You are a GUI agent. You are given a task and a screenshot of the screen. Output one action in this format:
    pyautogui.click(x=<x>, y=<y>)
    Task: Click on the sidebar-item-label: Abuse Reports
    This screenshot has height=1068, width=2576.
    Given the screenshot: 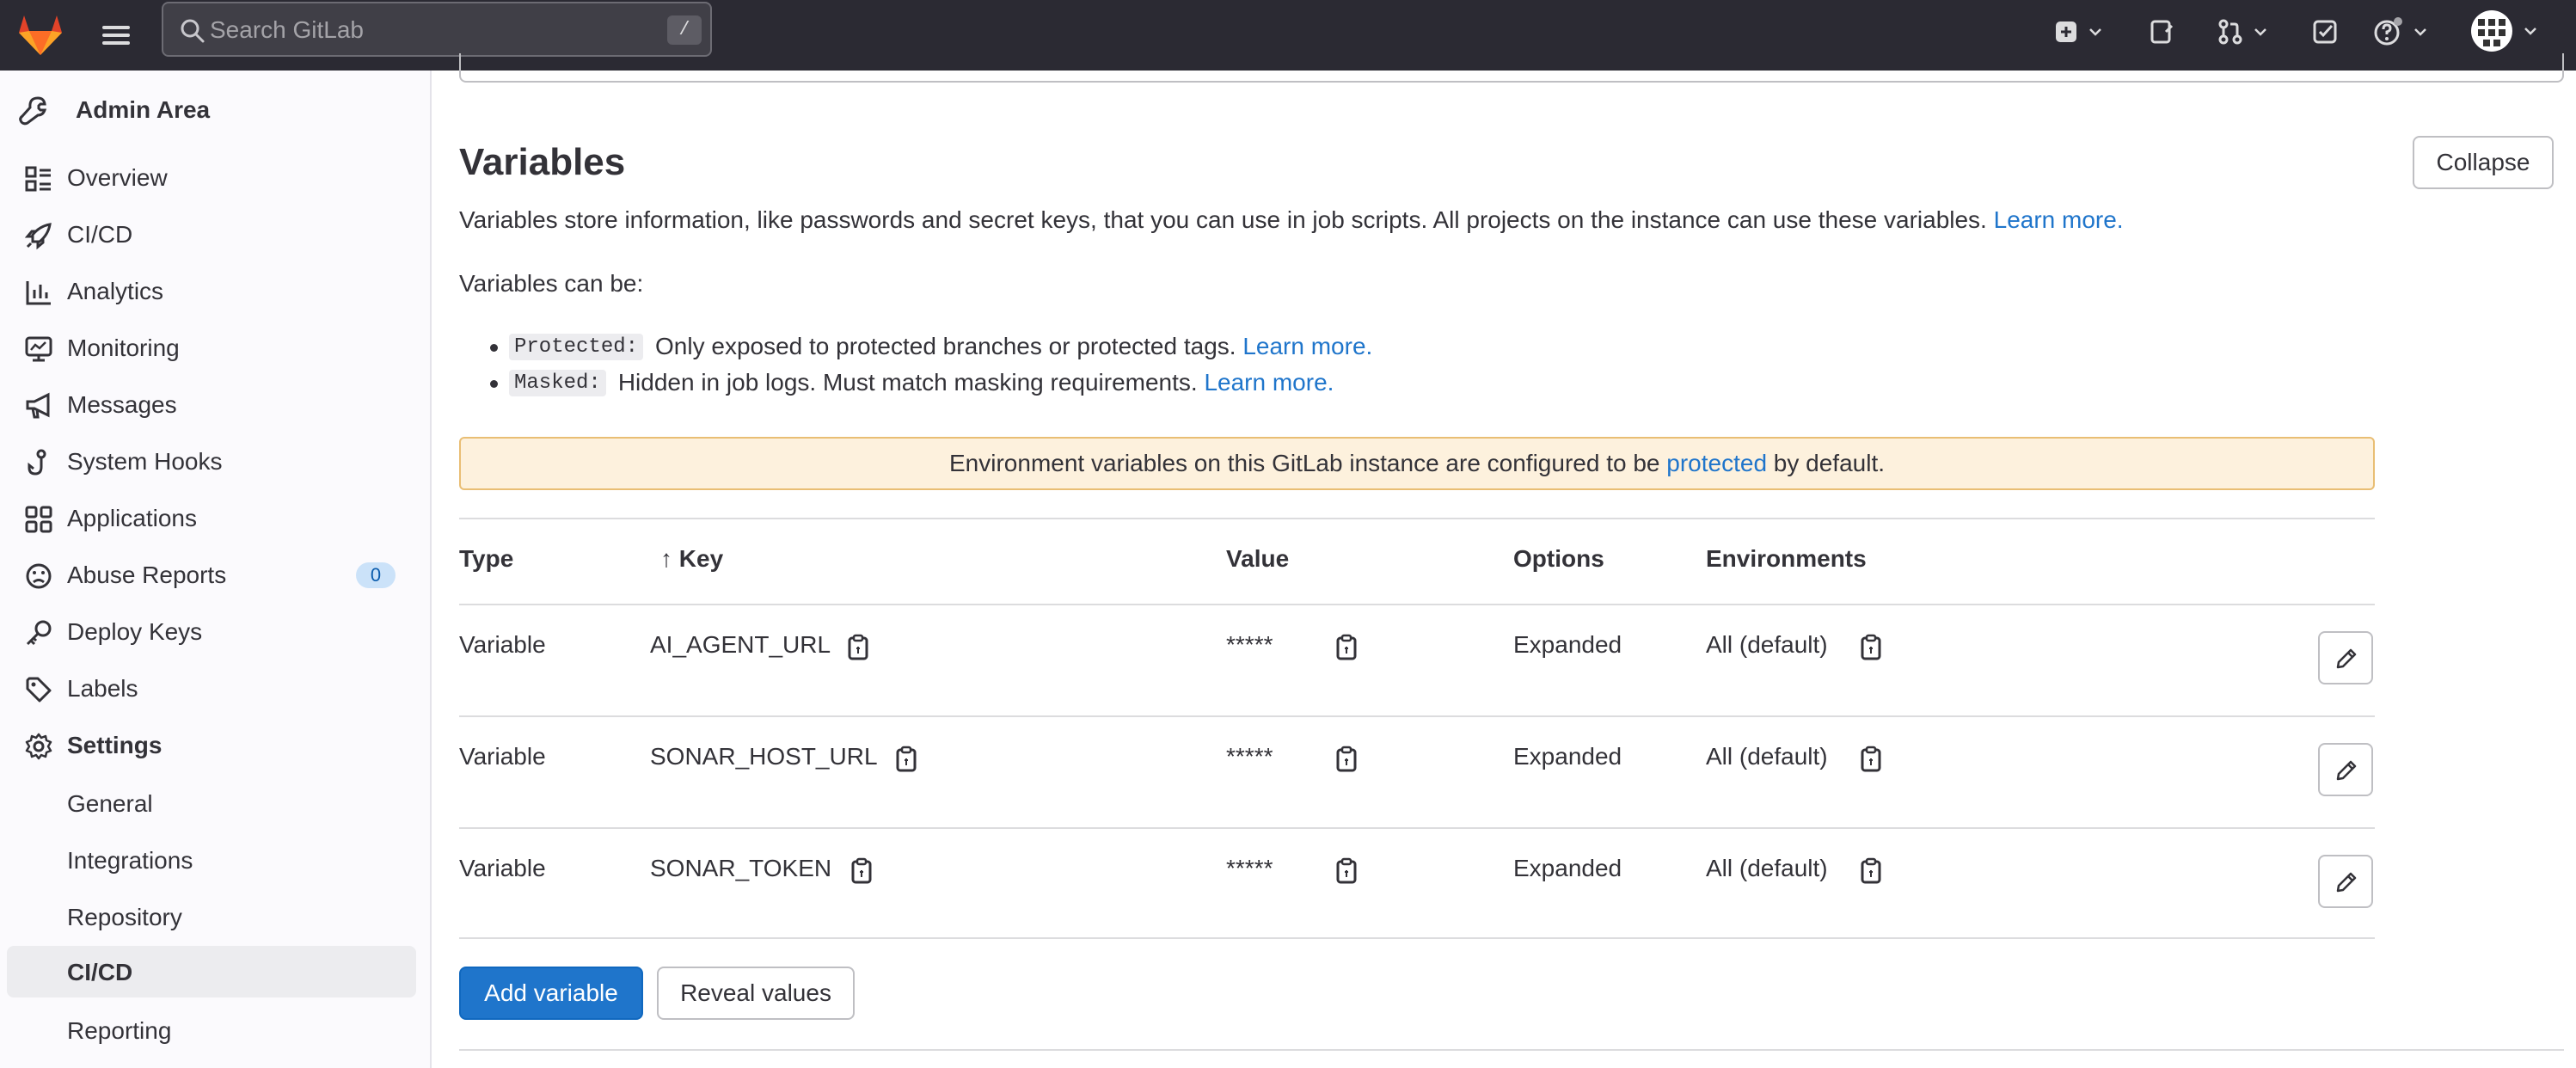 What is the action you would take?
    pyautogui.click(x=147, y=575)
    